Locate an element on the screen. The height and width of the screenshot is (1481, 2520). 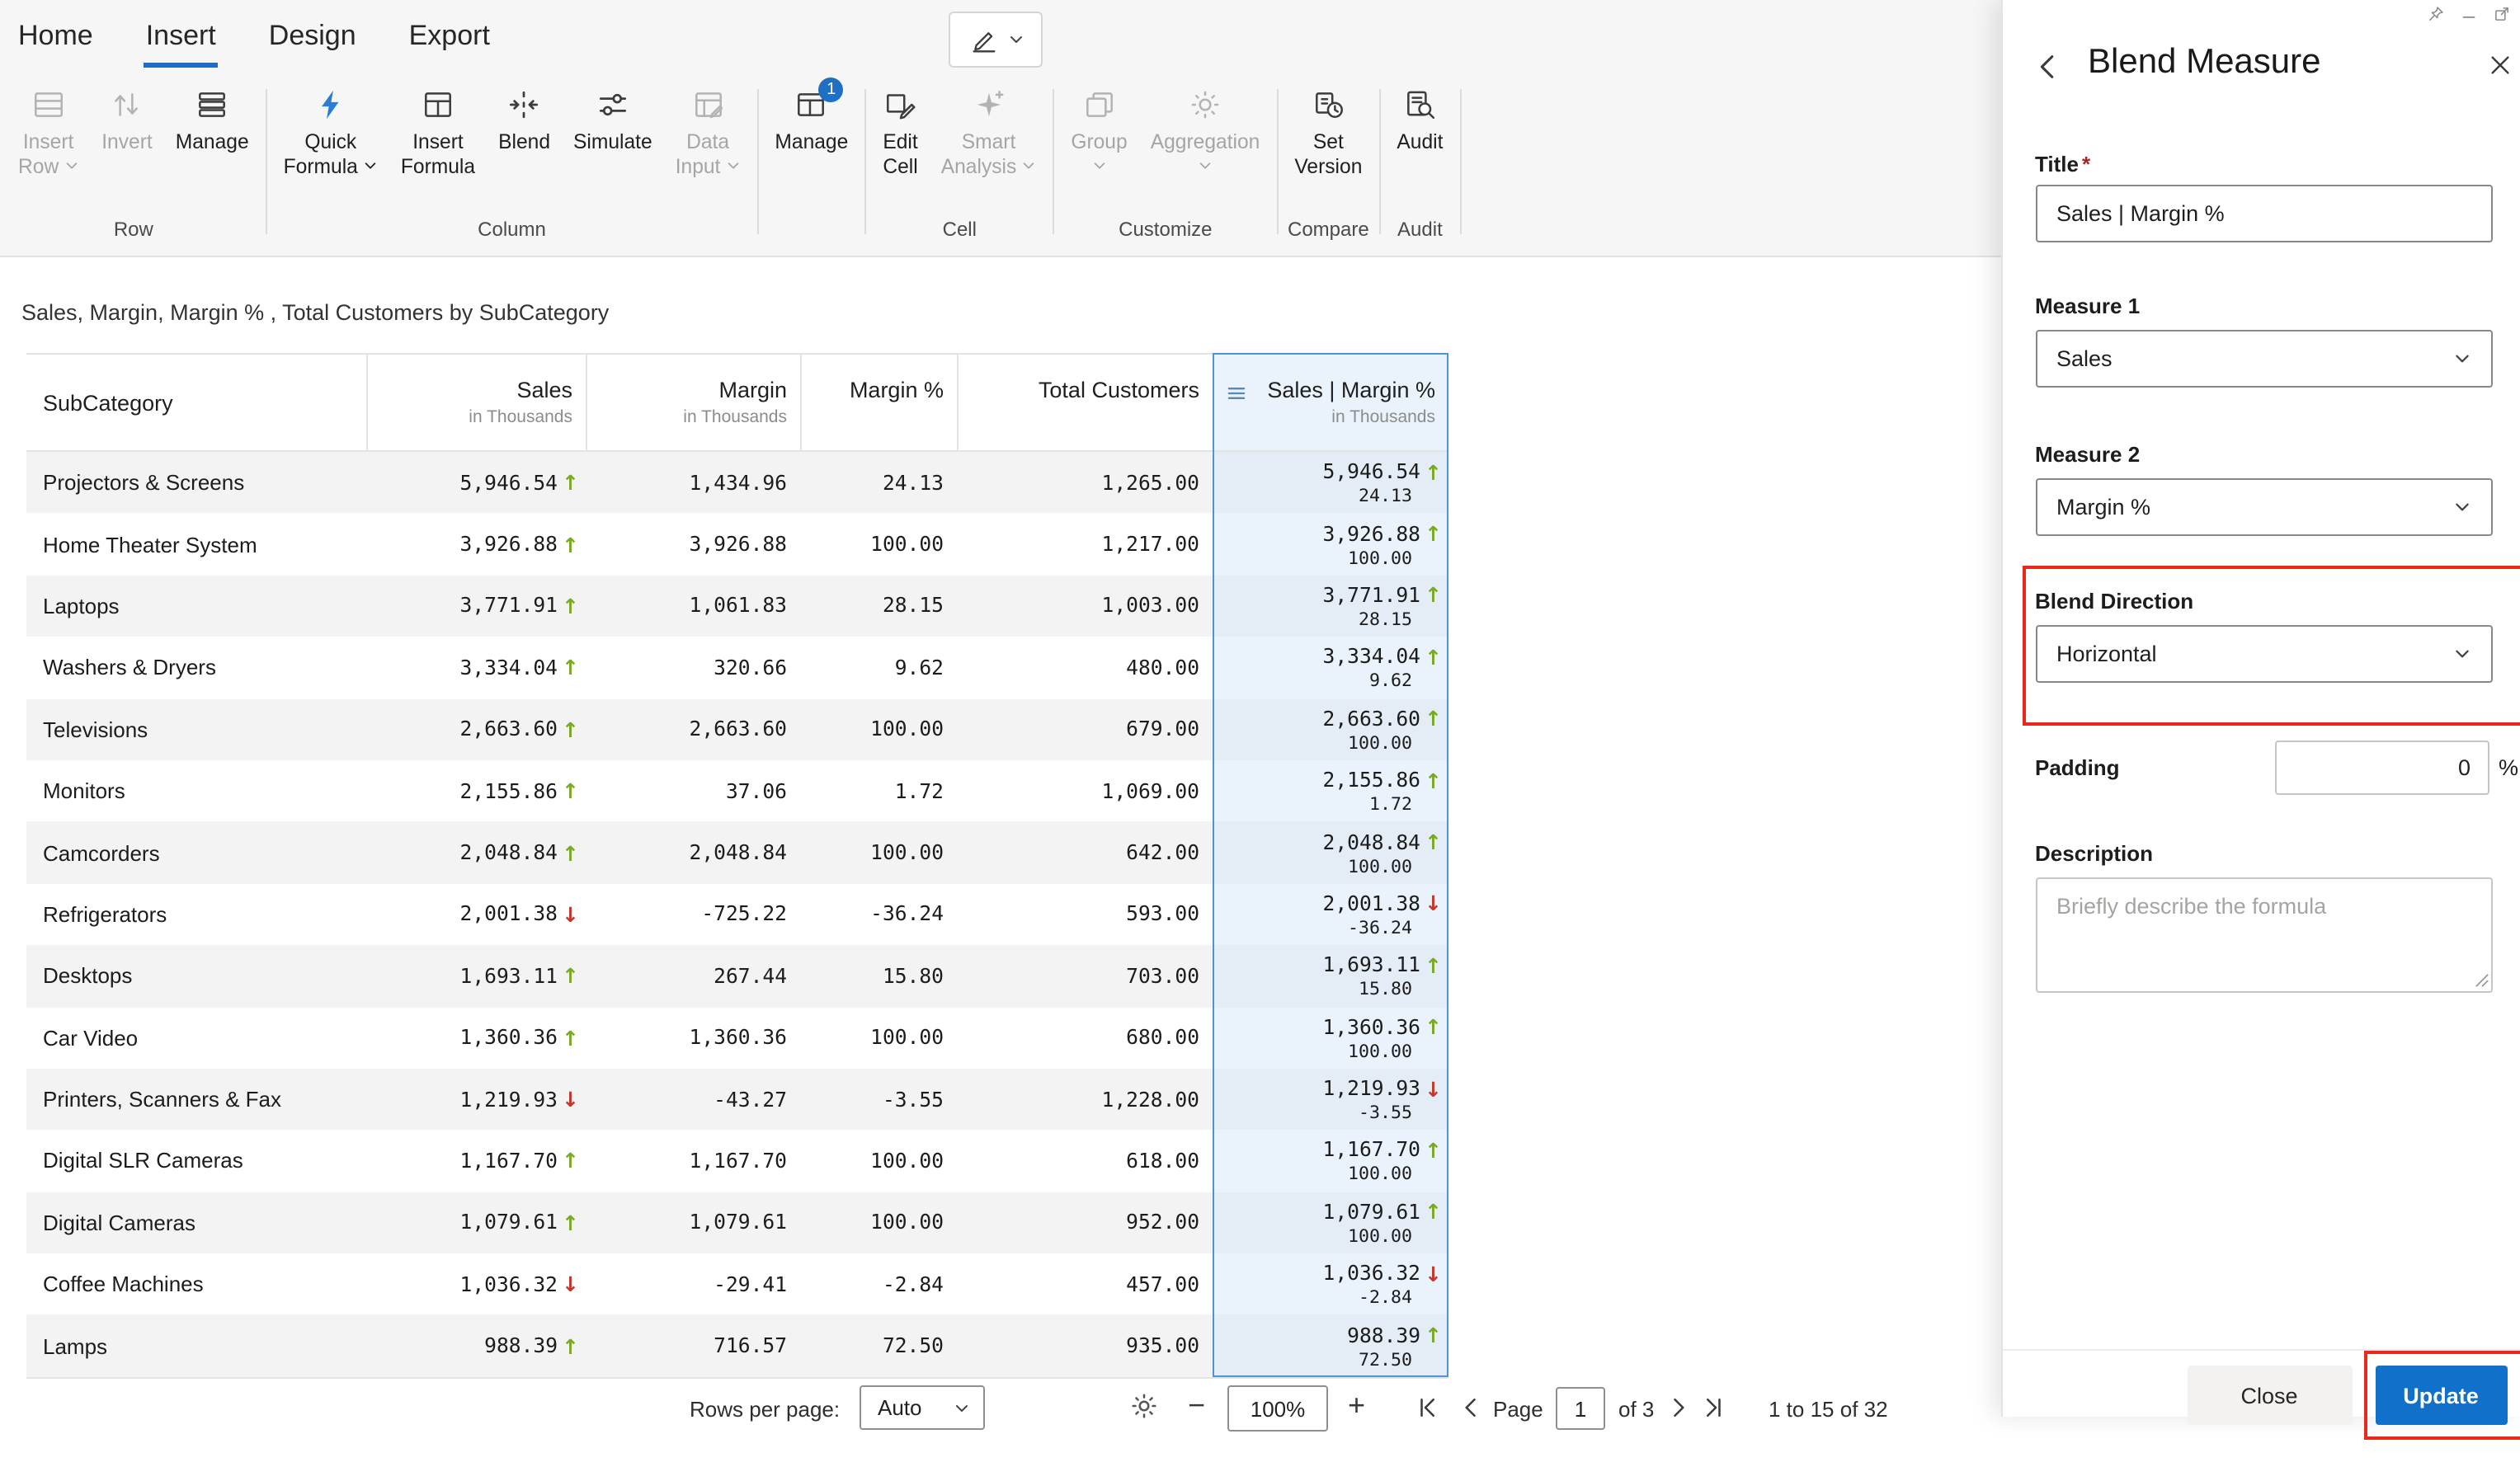
ribbon-separator is located at coordinates (1379, 161).